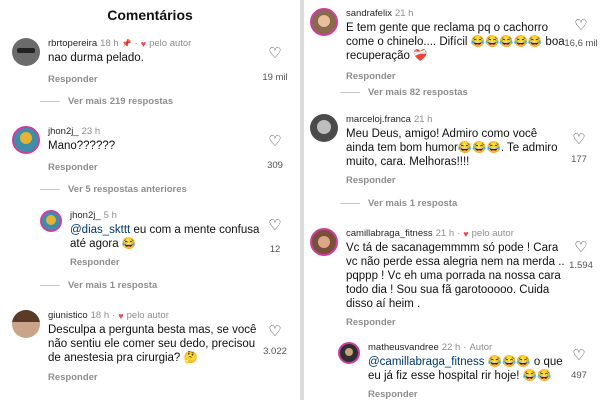 The height and width of the screenshot is (400, 600). I want to click on comment-text: nao durma pelado., so click(96, 58).